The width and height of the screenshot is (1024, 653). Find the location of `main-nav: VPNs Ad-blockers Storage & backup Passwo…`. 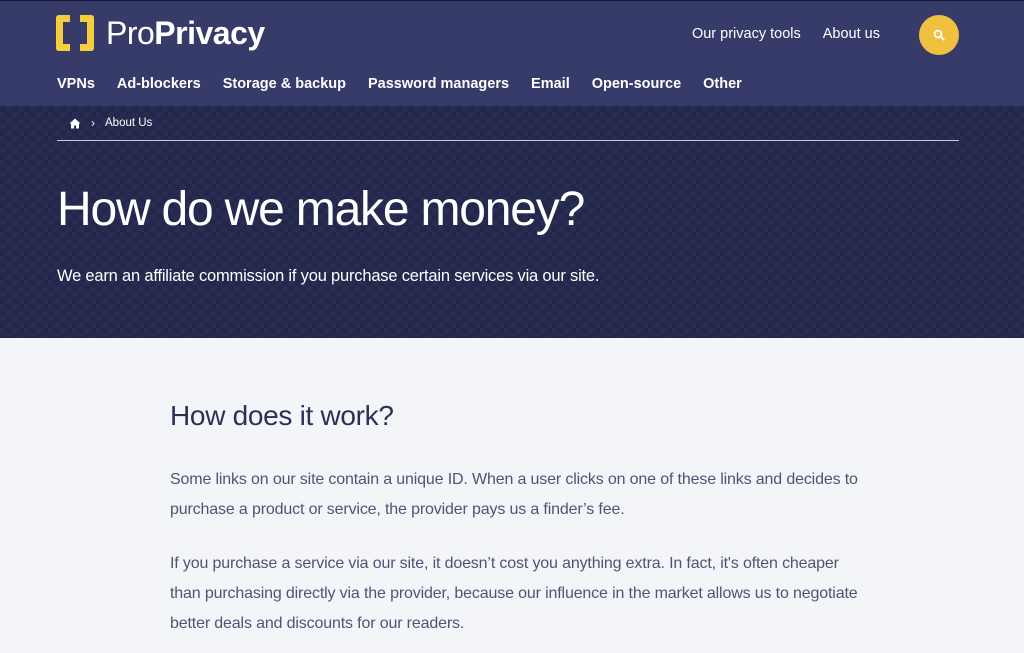

main-nav: VPNs Ad-blockers Storage & backup Passwo… is located at coordinates (399, 84).